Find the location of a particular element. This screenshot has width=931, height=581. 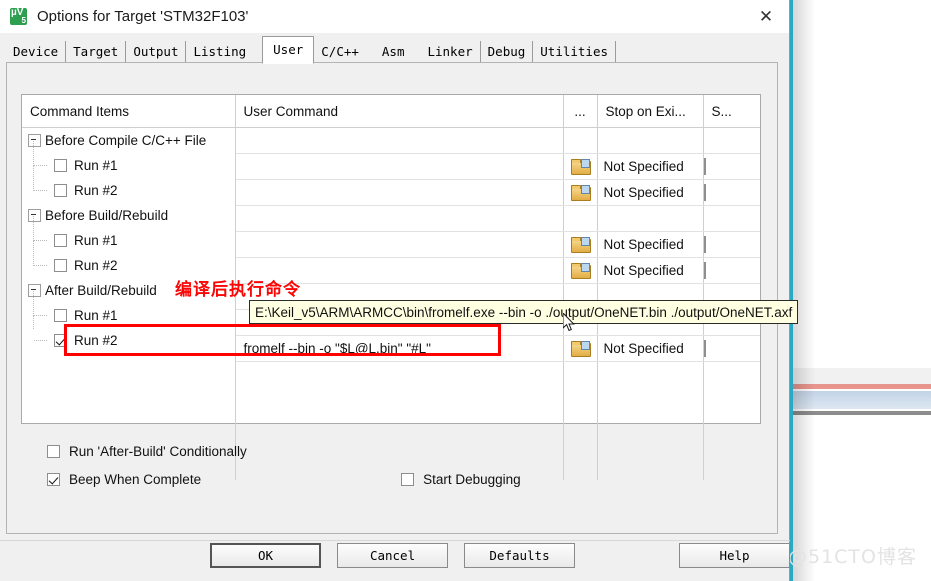

tree-node-bc-run1: Run #1 is located at coordinates (131, 159).